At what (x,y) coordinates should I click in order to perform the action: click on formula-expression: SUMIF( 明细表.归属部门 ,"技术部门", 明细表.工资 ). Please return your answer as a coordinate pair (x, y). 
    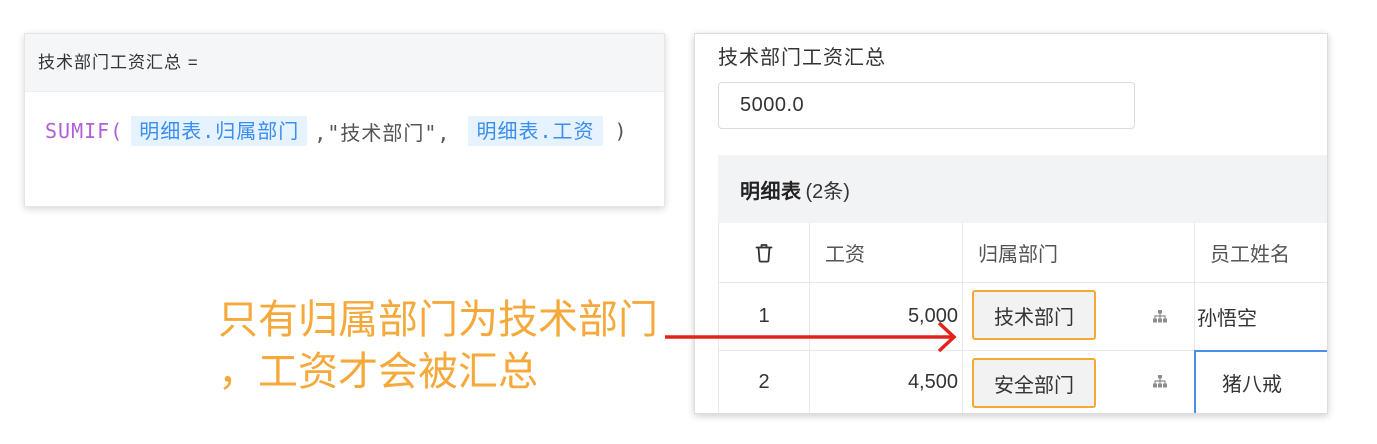
    Looking at the image, I should click on (336, 131).